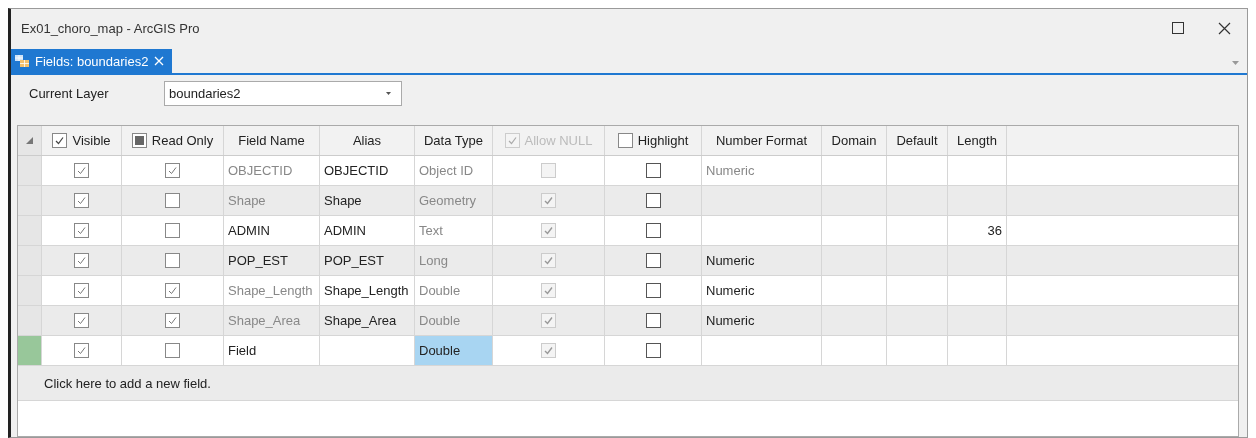 The height and width of the screenshot is (438, 1256). What do you see at coordinates (977, 140) in the screenshot?
I see `column-header: Length` at bounding box center [977, 140].